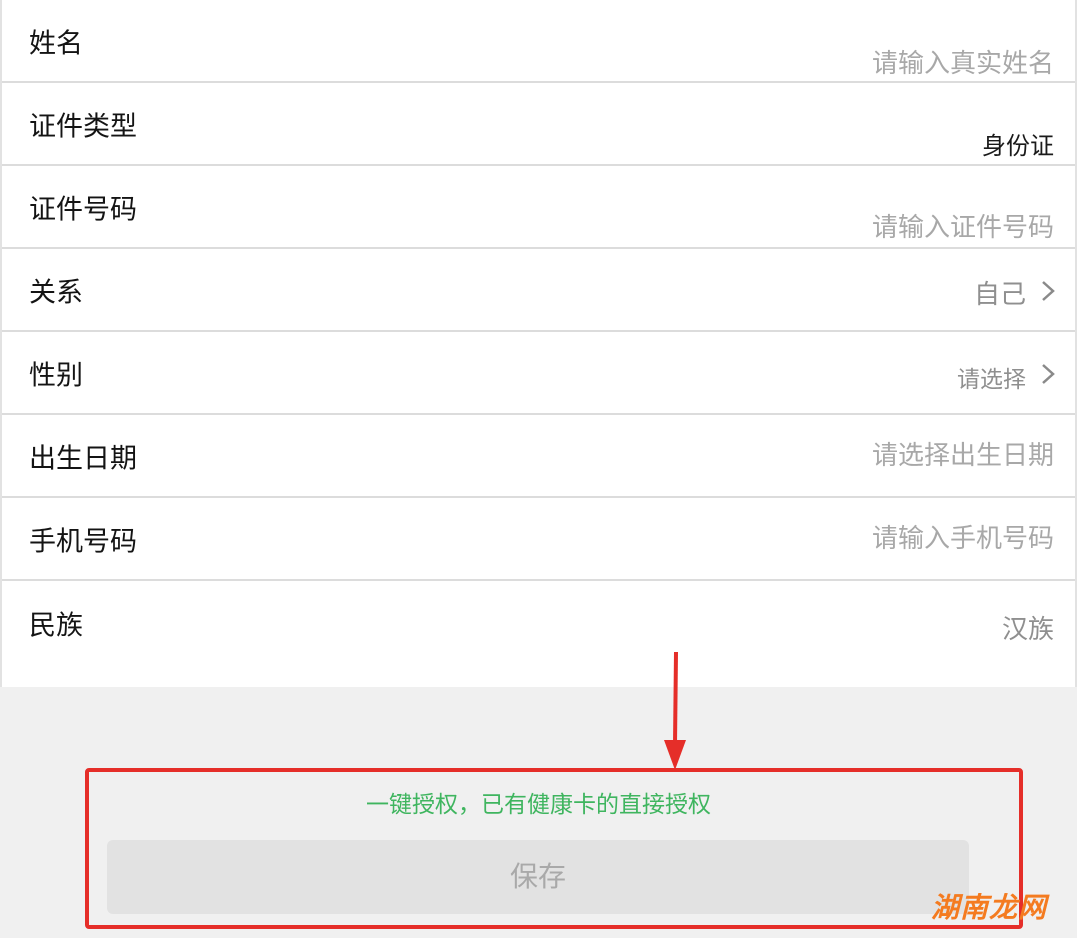 The height and width of the screenshot is (938, 1077). What do you see at coordinates (83, 458) in the screenshot?
I see `birthdate-label: 出生日期` at bounding box center [83, 458].